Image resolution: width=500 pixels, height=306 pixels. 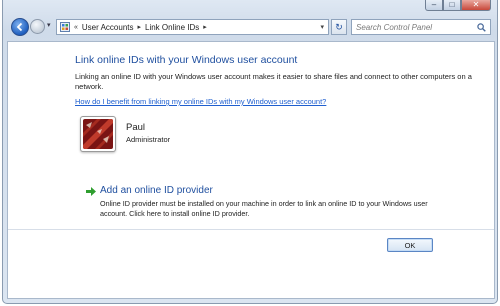 What do you see at coordinates (65, 27) in the screenshot?
I see `control-panel-icon` at bounding box center [65, 27].